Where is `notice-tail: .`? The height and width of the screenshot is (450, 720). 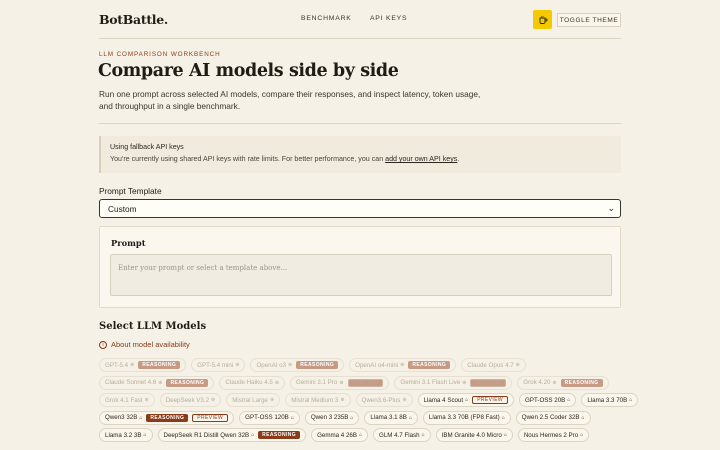
notice-tail: . is located at coordinates (458, 159).